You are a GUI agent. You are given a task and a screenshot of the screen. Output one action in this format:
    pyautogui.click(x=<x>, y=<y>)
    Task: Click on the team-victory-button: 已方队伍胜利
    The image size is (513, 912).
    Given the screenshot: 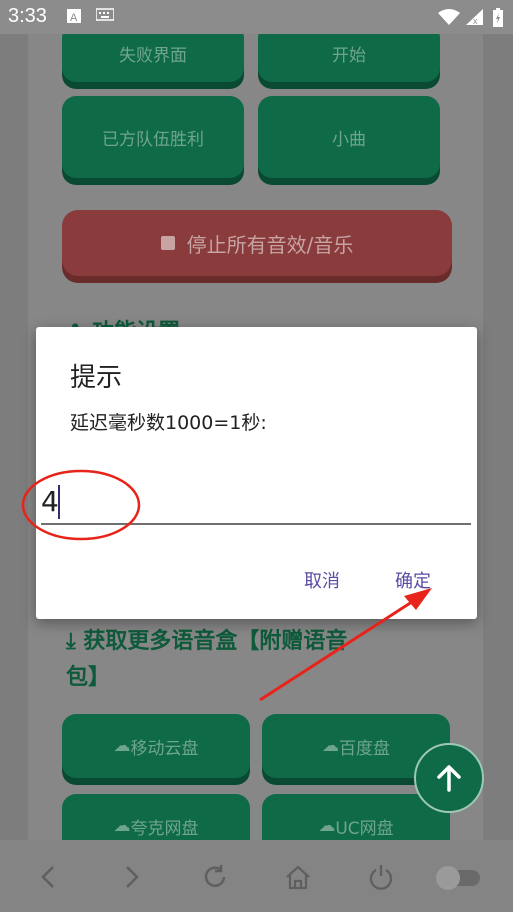 What is the action you would take?
    pyautogui.click(x=153, y=137)
    